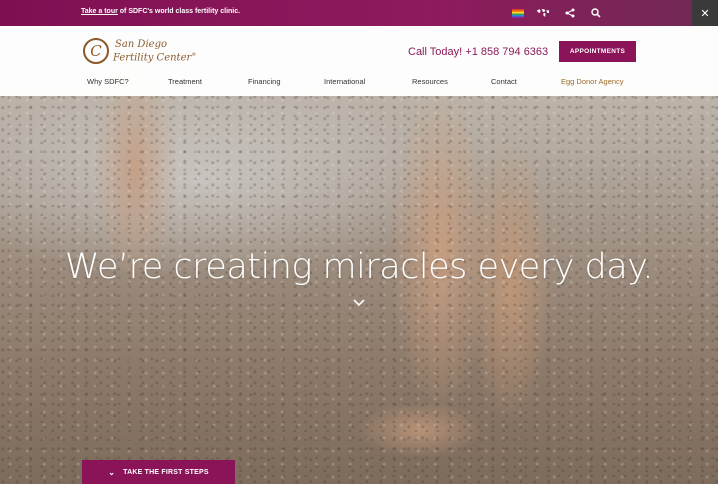 The width and height of the screenshot is (718, 484). What do you see at coordinates (478, 52) in the screenshot?
I see `call-phone-link: Call Today! +1 858 794 6363` at bounding box center [478, 52].